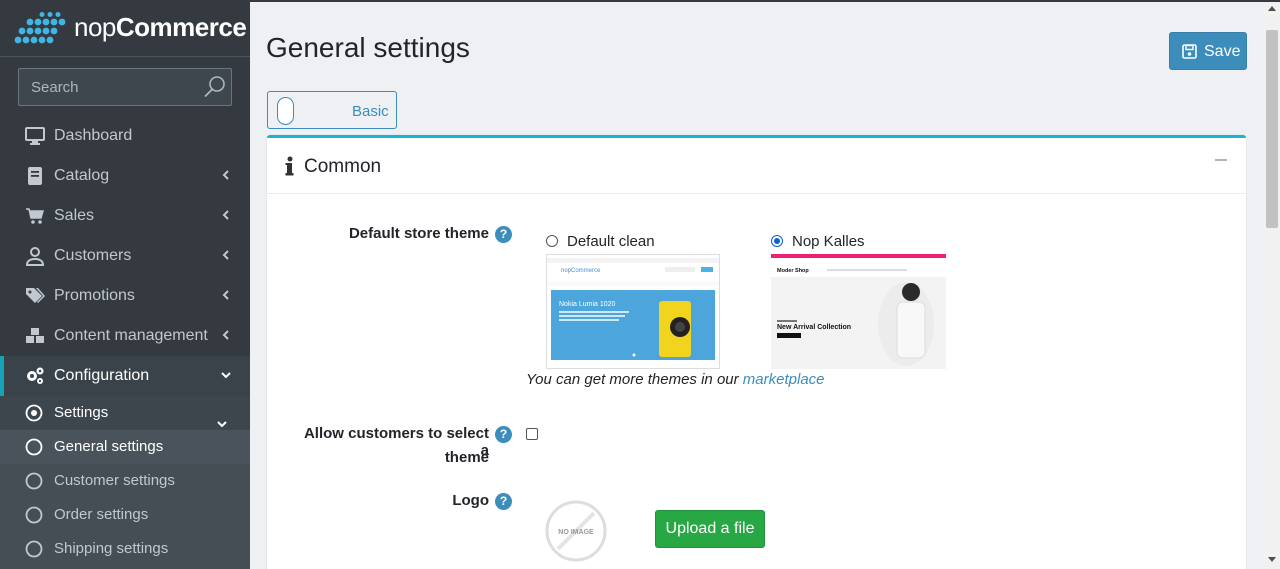 This screenshot has height=569, width=1280. I want to click on cubes-icon, so click(35, 335).